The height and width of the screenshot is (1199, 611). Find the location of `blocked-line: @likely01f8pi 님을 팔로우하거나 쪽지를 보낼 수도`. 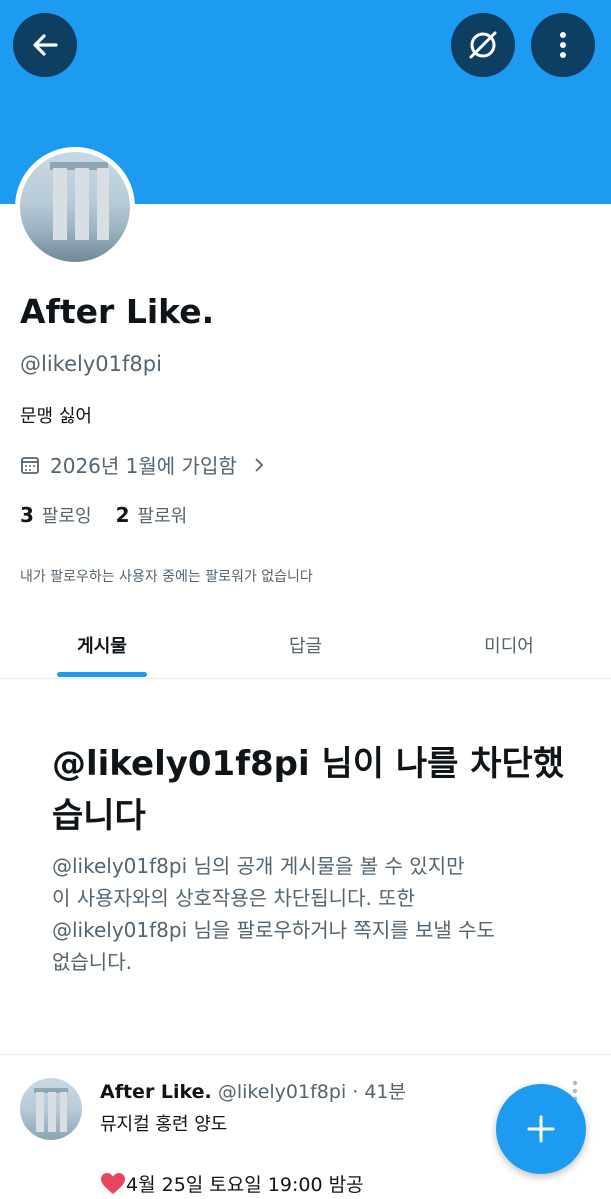

blocked-line: @likely01f8pi 님을 팔로우하거나 쪽지를 보낼 수도 is located at coordinates (273, 930).